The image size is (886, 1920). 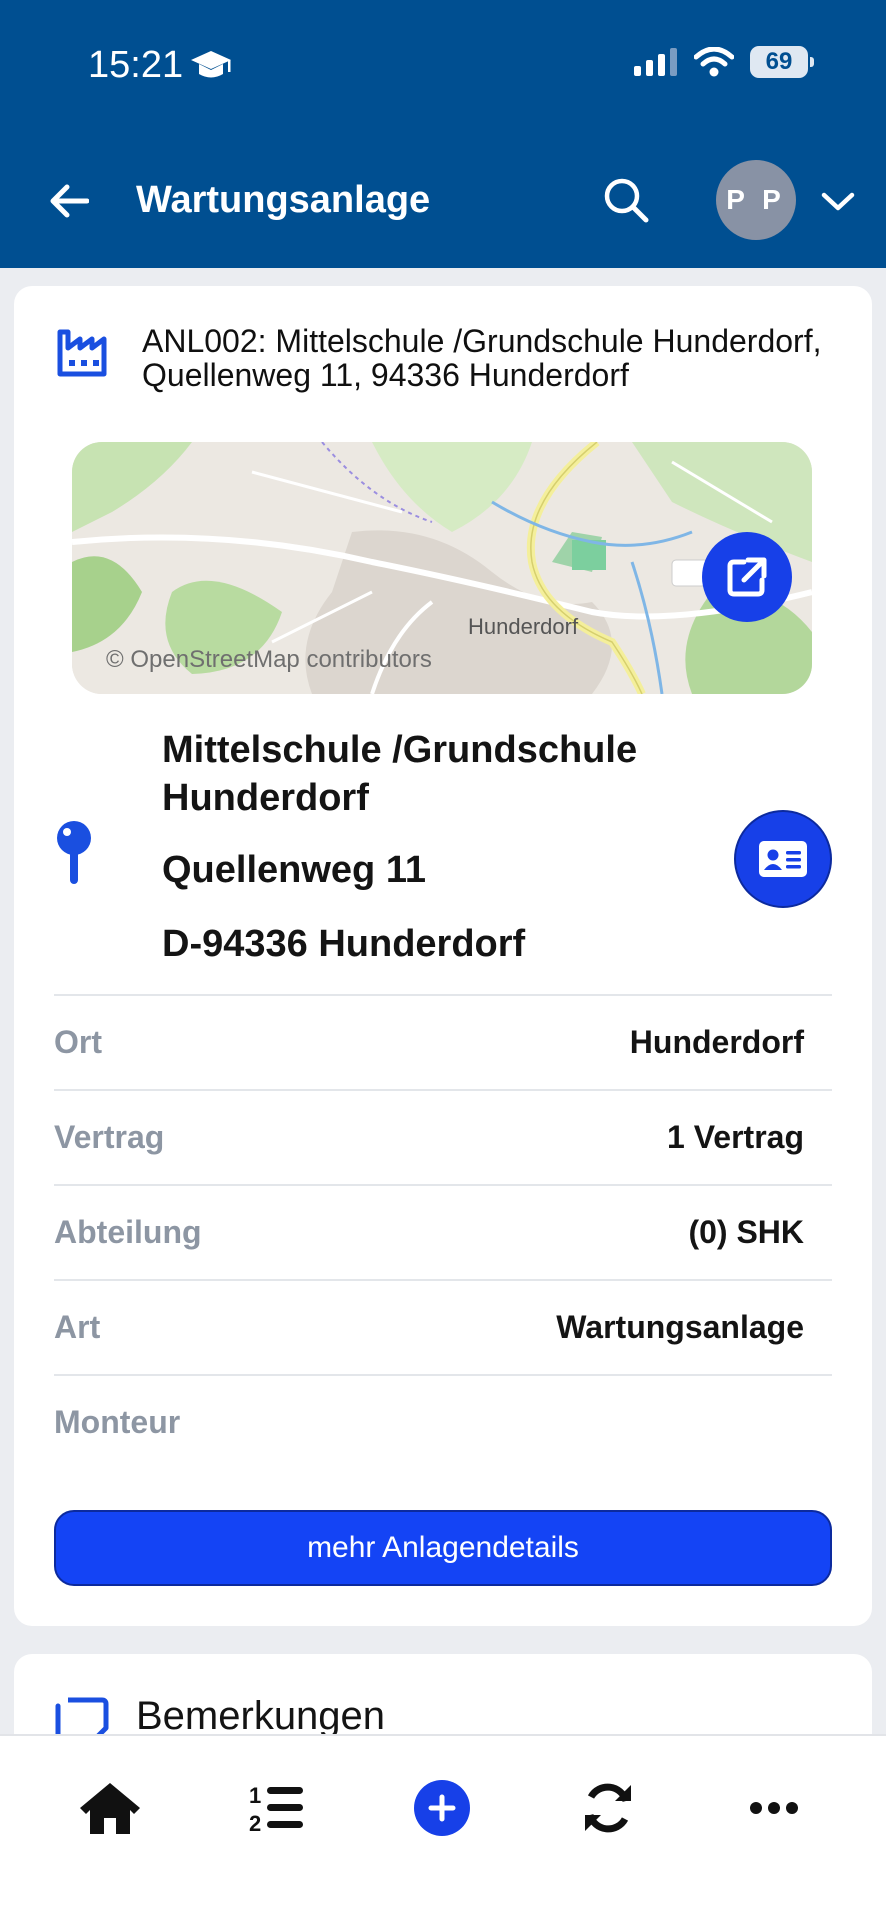 What do you see at coordinates (344, 944) in the screenshot?
I see `address-city: D-94336 Hunderdorf` at bounding box center [344, 944].